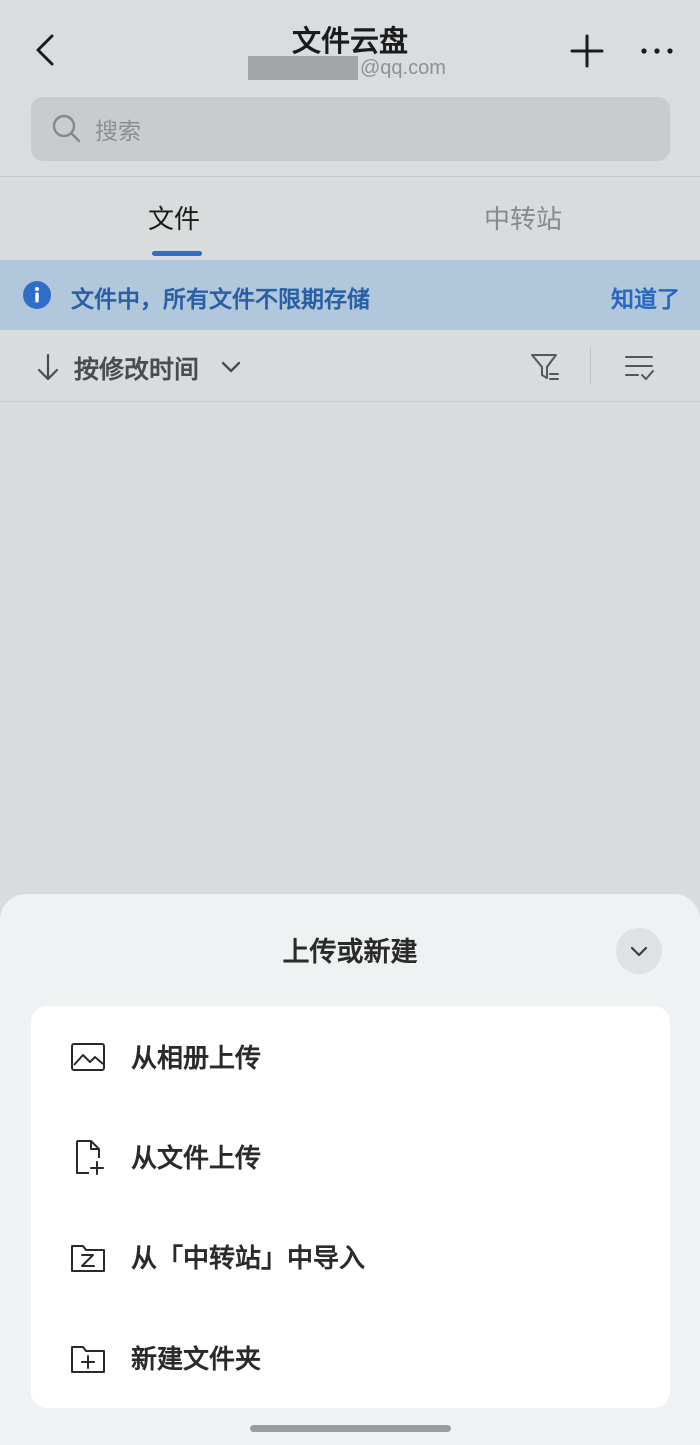  What do you see at coordinates (350, 218) in the screenshot?
I see `tab-bar: 文件 中转站` at bounding box center [350, 218].